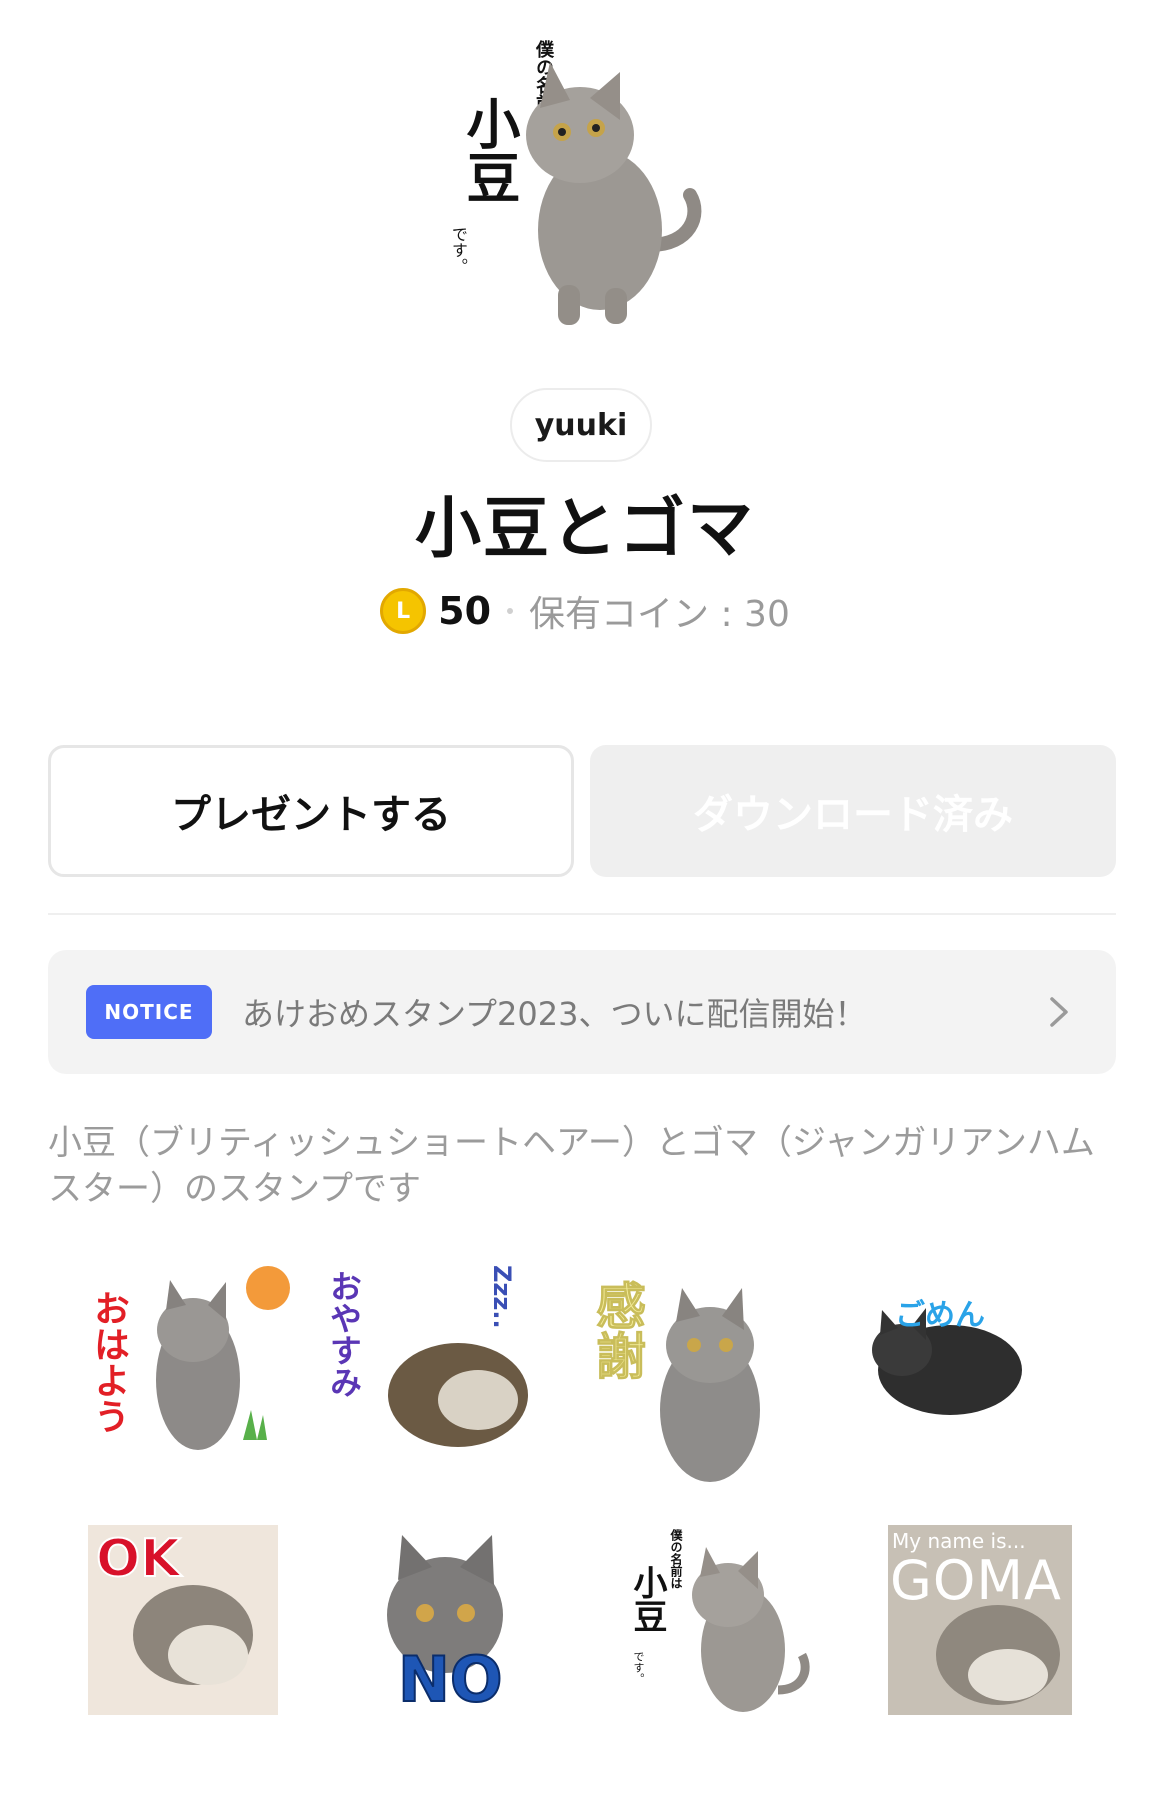 The width and height of the screenshot is (1170, 1807). I want to click on sticker-set-title: 小豆とゴマ, so click(585, 528).